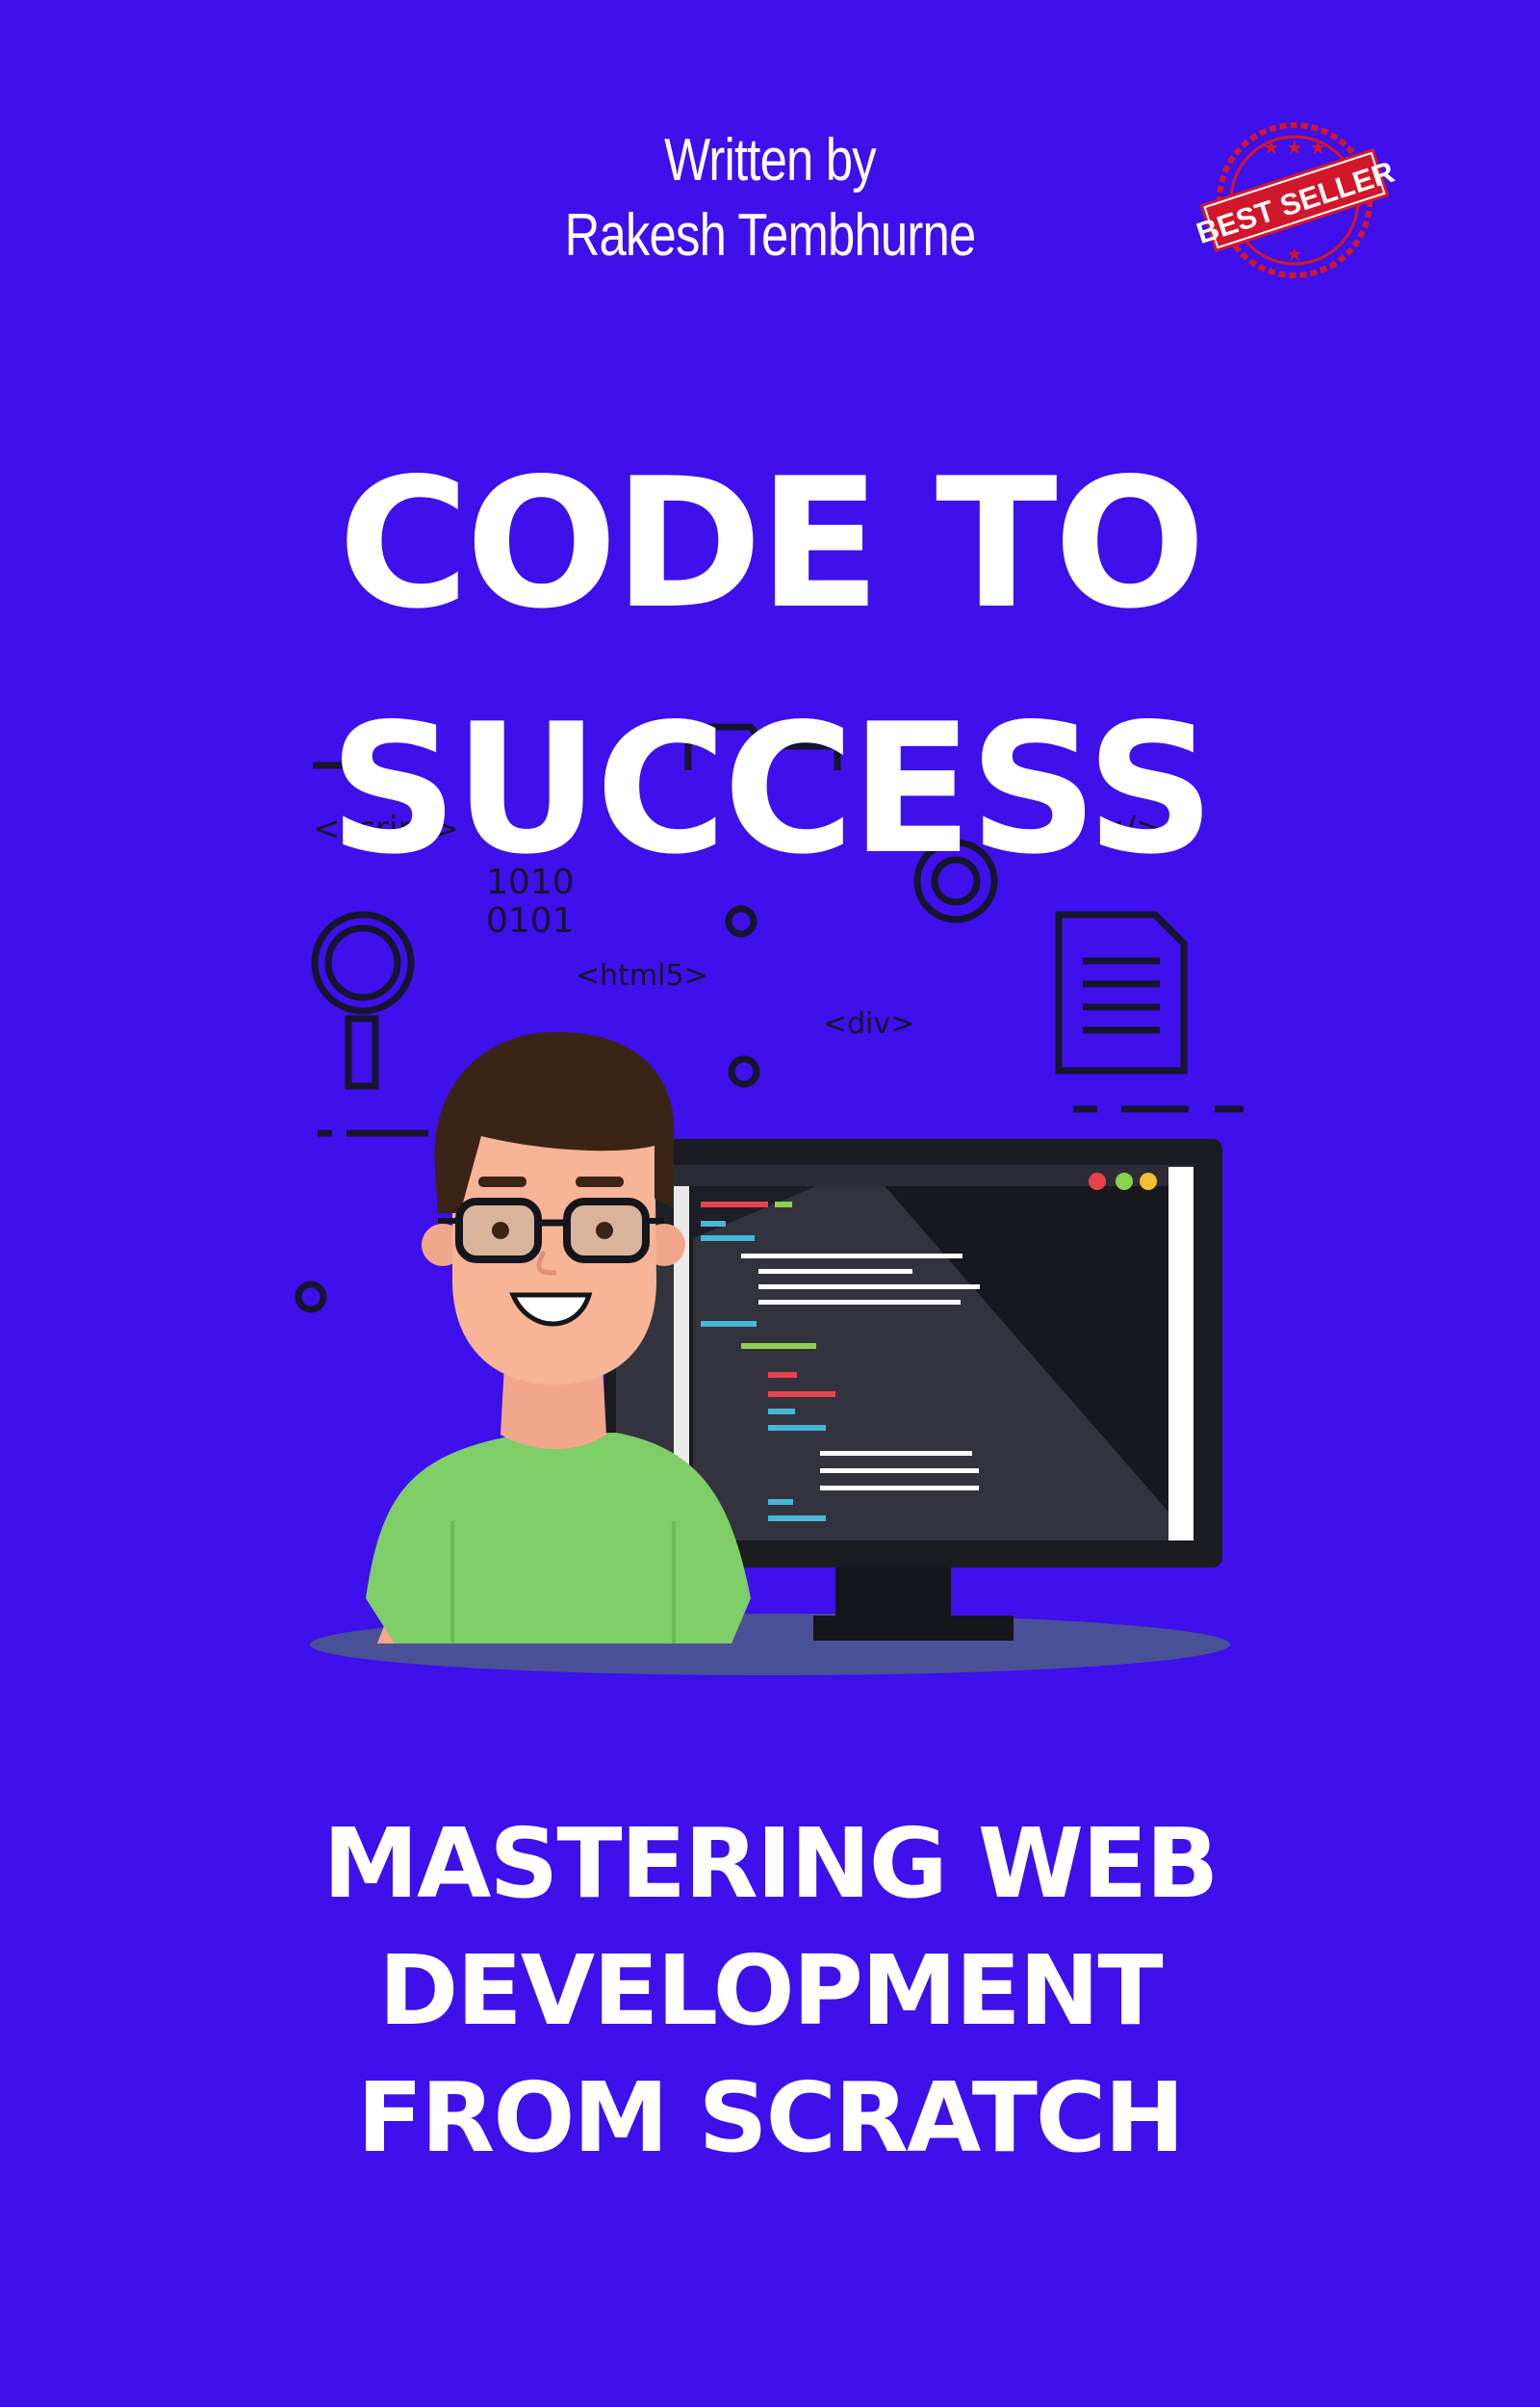 The image size is (1540, 2407). Describe the element at coordinates (642, 976) in the screenshot. I see `html5-tag-text: <html5>` at that location.